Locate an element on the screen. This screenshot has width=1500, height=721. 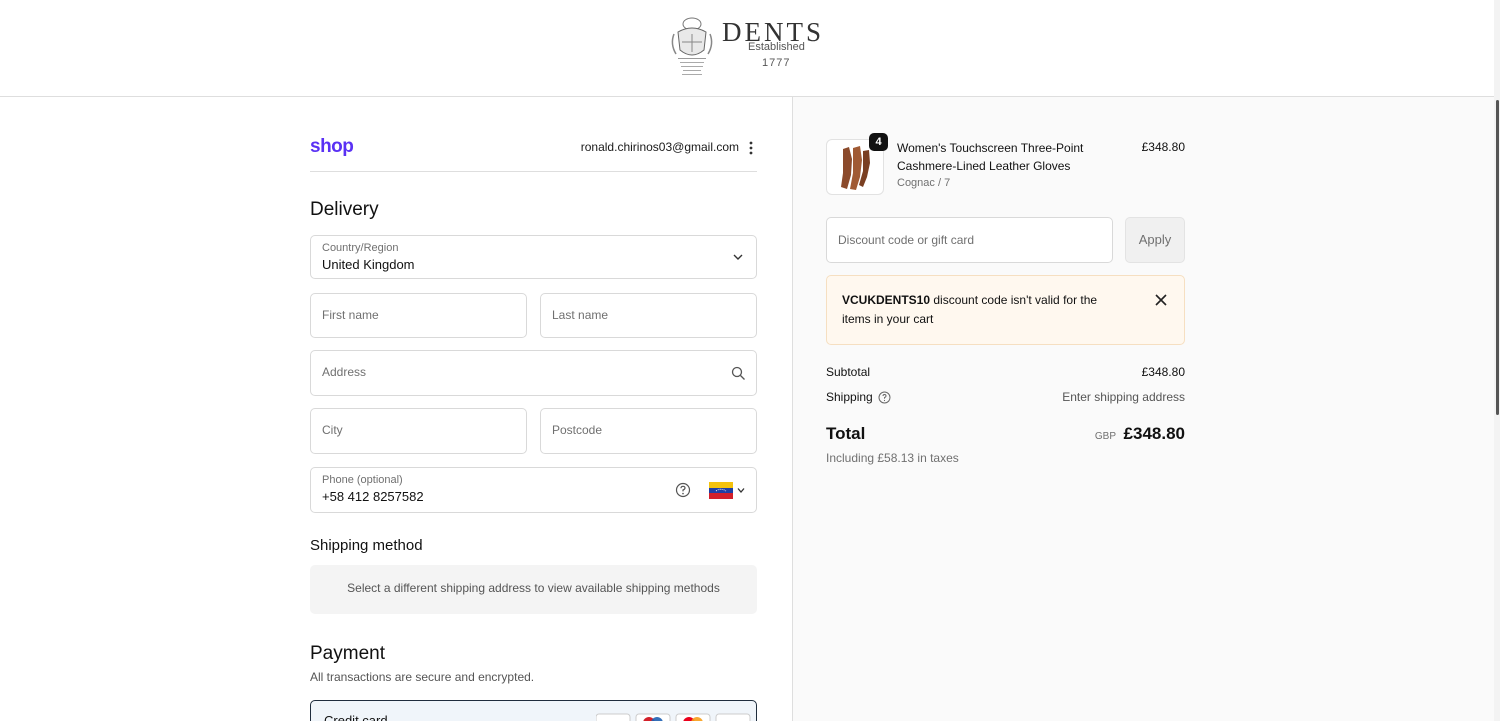
discount-placeholder: Discount code or gift card is located at coordinates (906, 240).